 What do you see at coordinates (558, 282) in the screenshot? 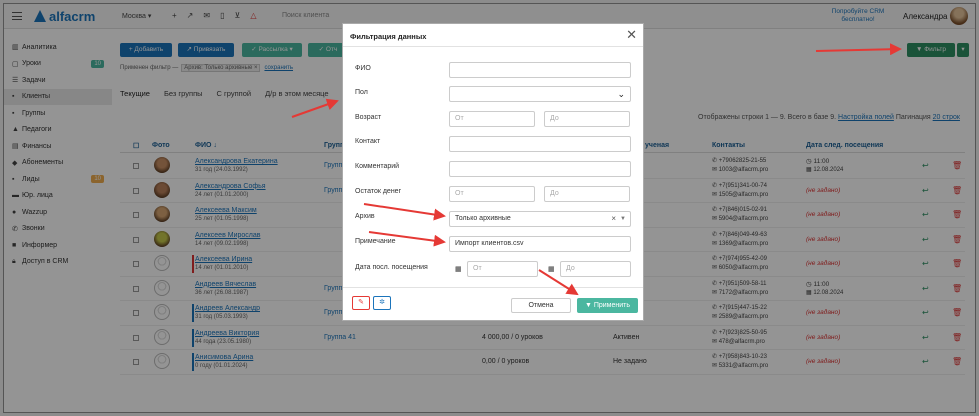
I see `arrow-to-apply` at bounding box center [558, 282].